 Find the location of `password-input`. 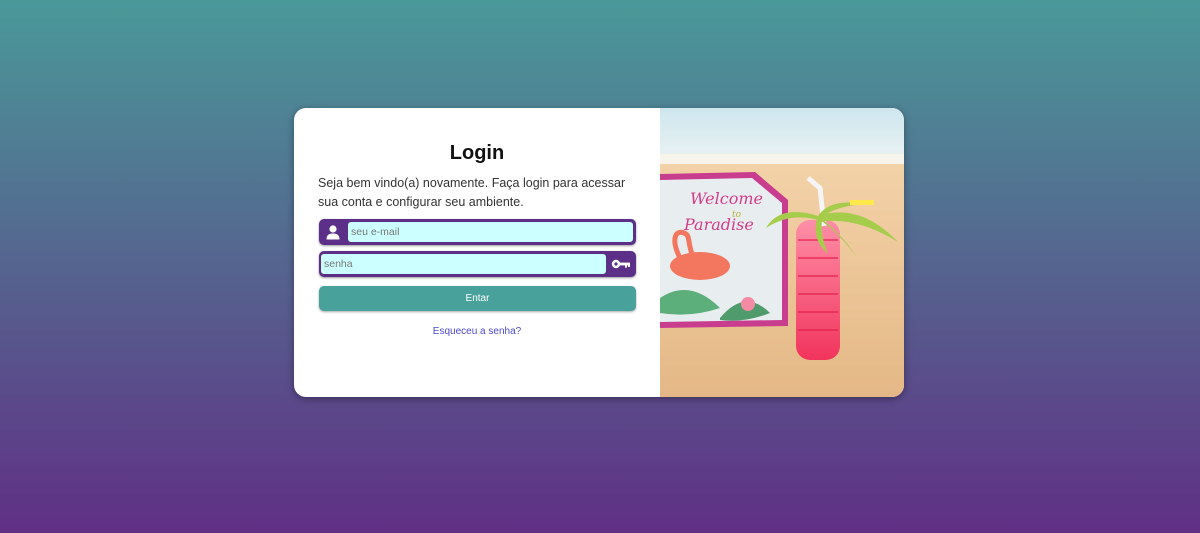

password-input is located at coordinates (463, 264).